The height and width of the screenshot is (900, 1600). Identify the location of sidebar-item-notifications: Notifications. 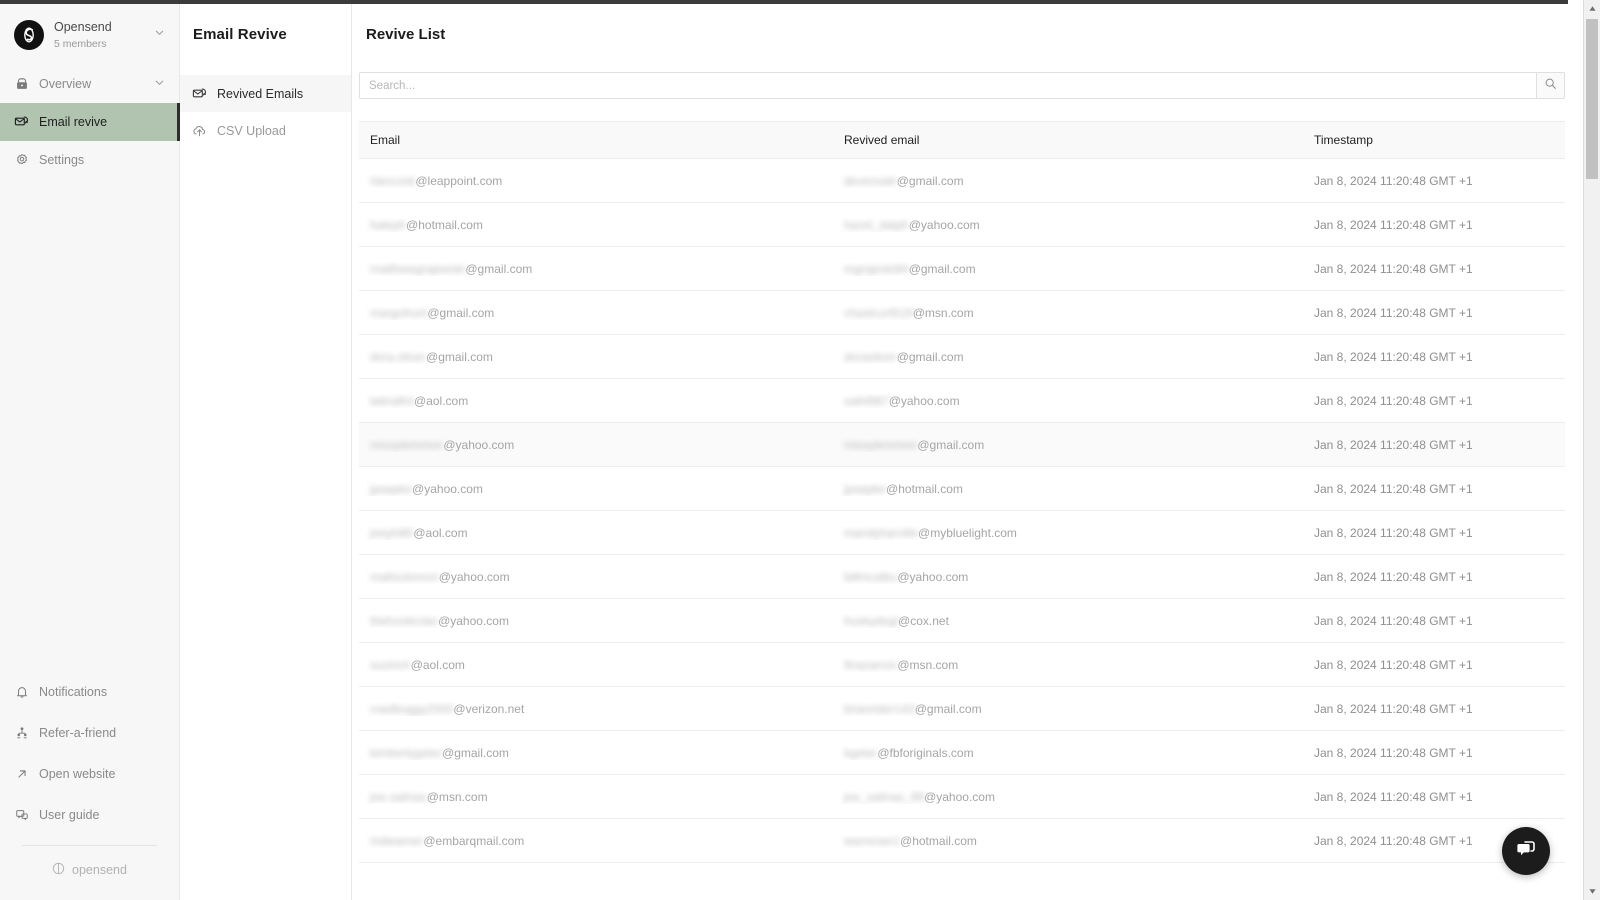
(89, 691).